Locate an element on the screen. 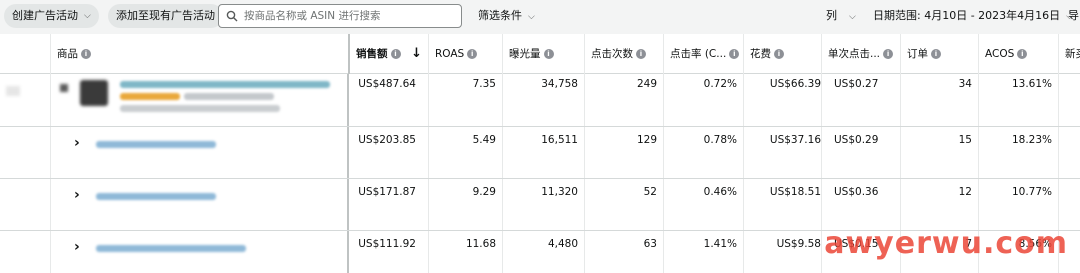  search-input is located at coordinates (350, 16).